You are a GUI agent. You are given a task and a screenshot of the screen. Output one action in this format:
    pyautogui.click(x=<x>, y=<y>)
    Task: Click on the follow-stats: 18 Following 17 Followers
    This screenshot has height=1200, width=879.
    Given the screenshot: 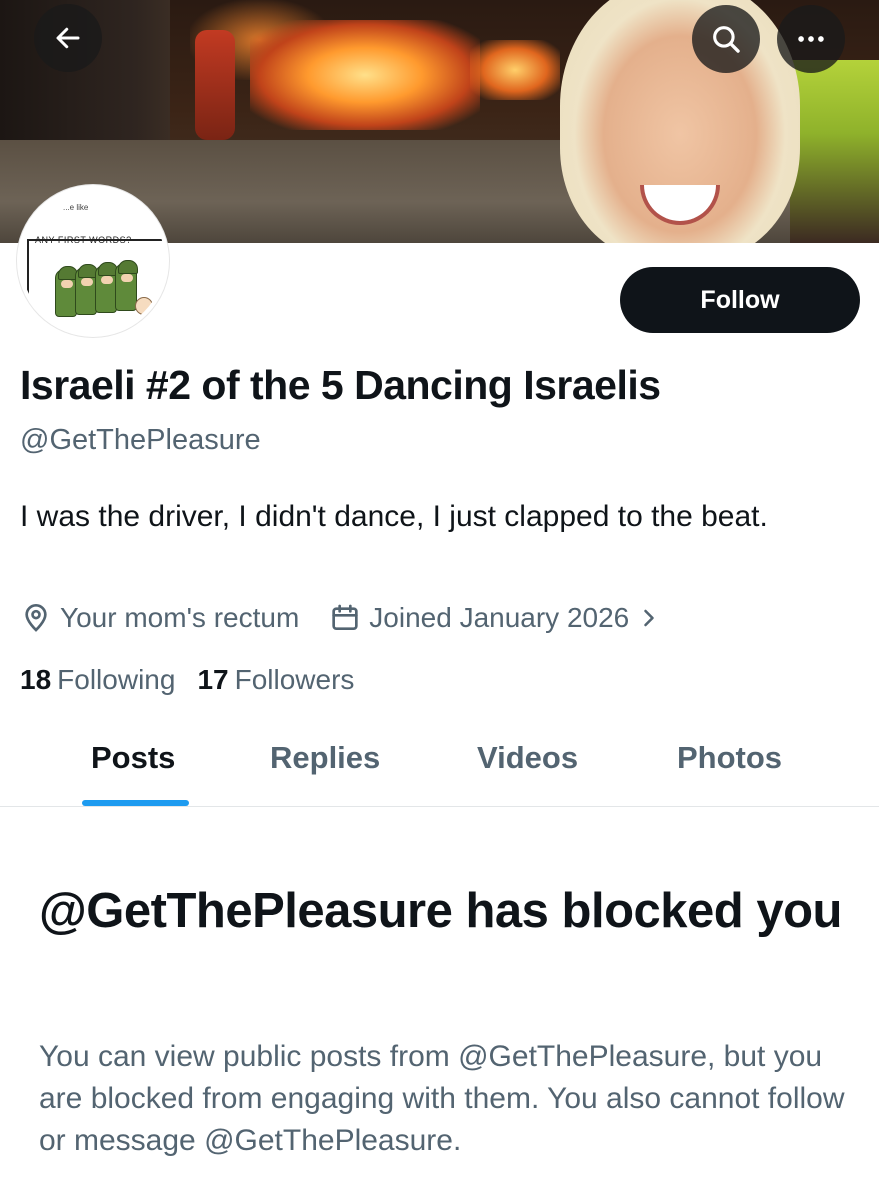 What is the action you would take?
    pyautogui.click(x=187, y=680)
    